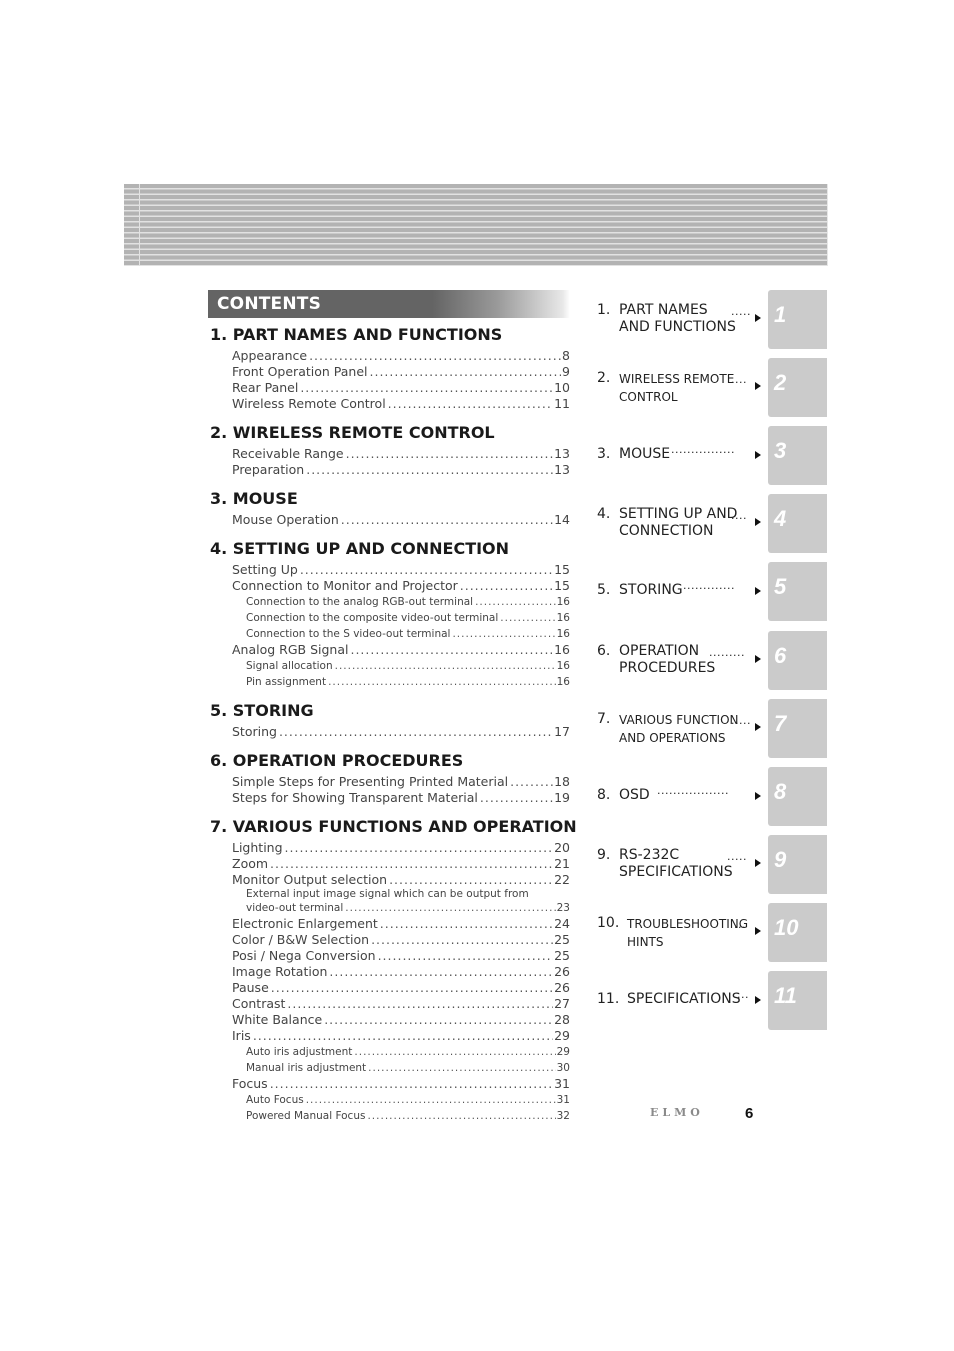  I want to click on toc-subentry: Pin assignment 16, so click(408, 682).